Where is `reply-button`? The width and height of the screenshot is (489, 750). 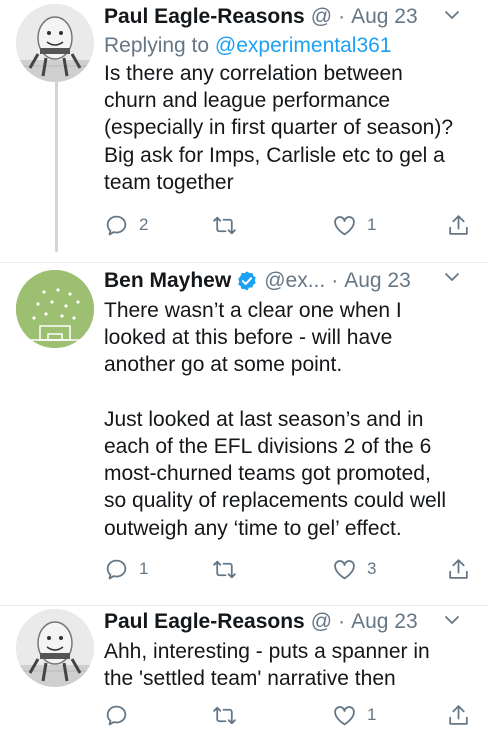 reply-button is located at coordinates (121, 715).